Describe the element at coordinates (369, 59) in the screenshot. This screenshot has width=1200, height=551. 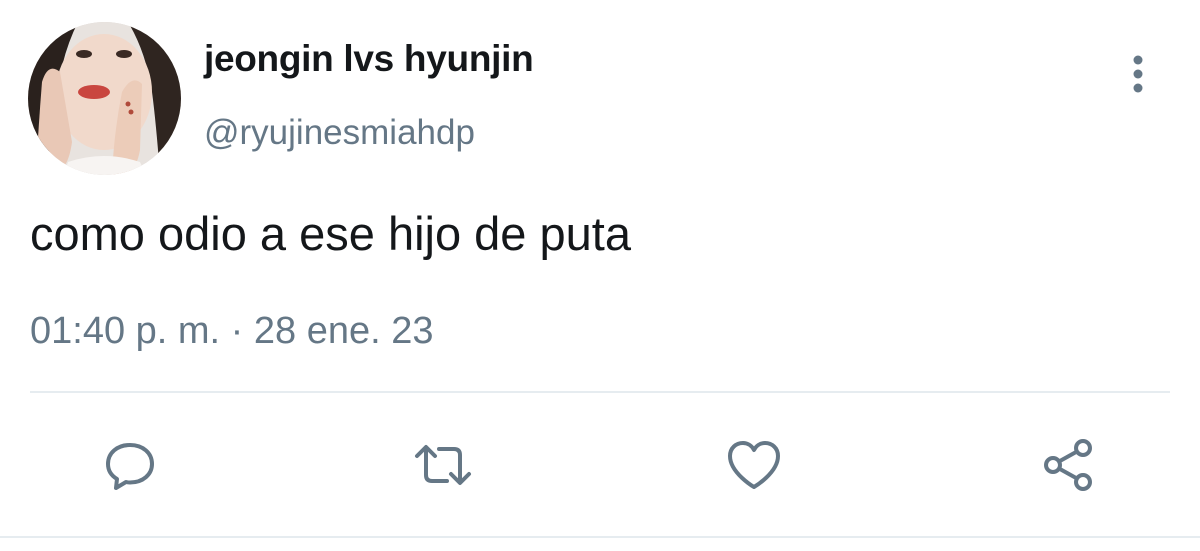
I see `display-name: jeongin lvs hyunjin` at that location.